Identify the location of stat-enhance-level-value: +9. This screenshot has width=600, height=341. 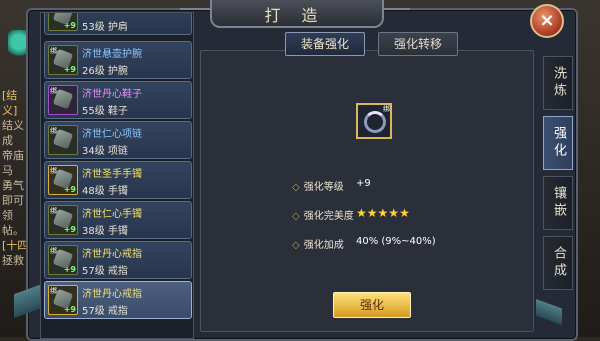
(363, 183).